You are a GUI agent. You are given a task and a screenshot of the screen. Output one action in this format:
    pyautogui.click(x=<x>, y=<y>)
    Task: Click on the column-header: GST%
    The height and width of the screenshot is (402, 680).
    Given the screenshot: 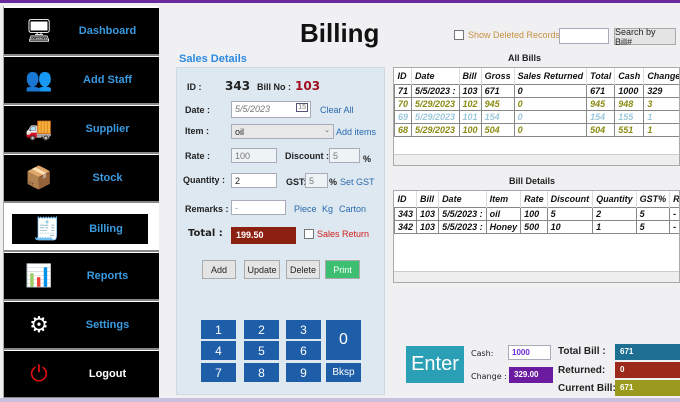 What is the action you would take?
    pyautogui.click(x=653, y=199)
    